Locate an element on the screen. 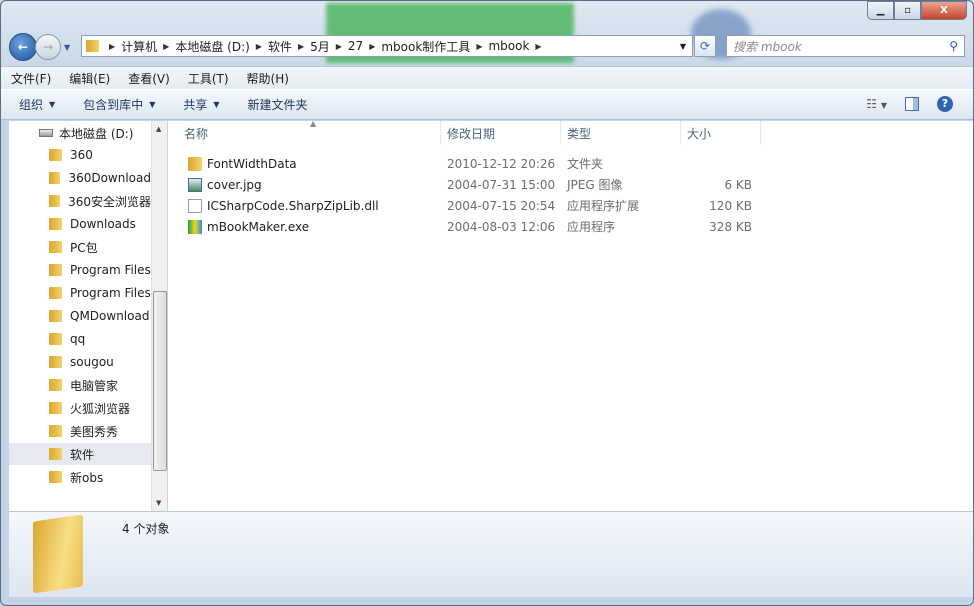  sidebar-item-label: 软件 is located at coordinates (82, 454).